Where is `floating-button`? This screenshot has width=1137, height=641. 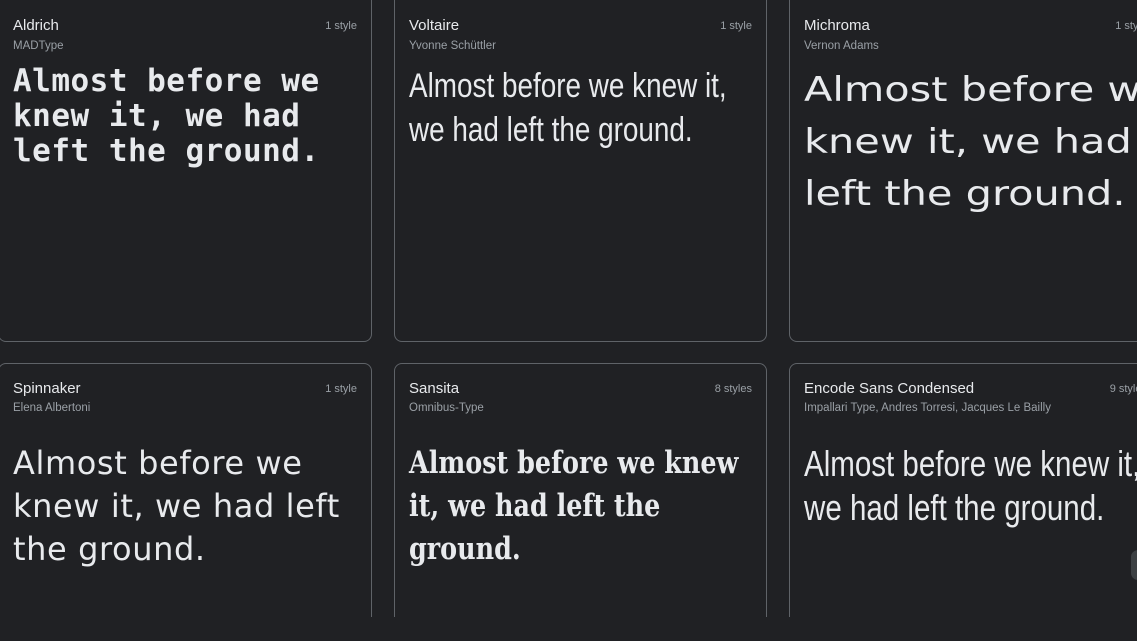
floating-button is located at coordinates (1134, 565).